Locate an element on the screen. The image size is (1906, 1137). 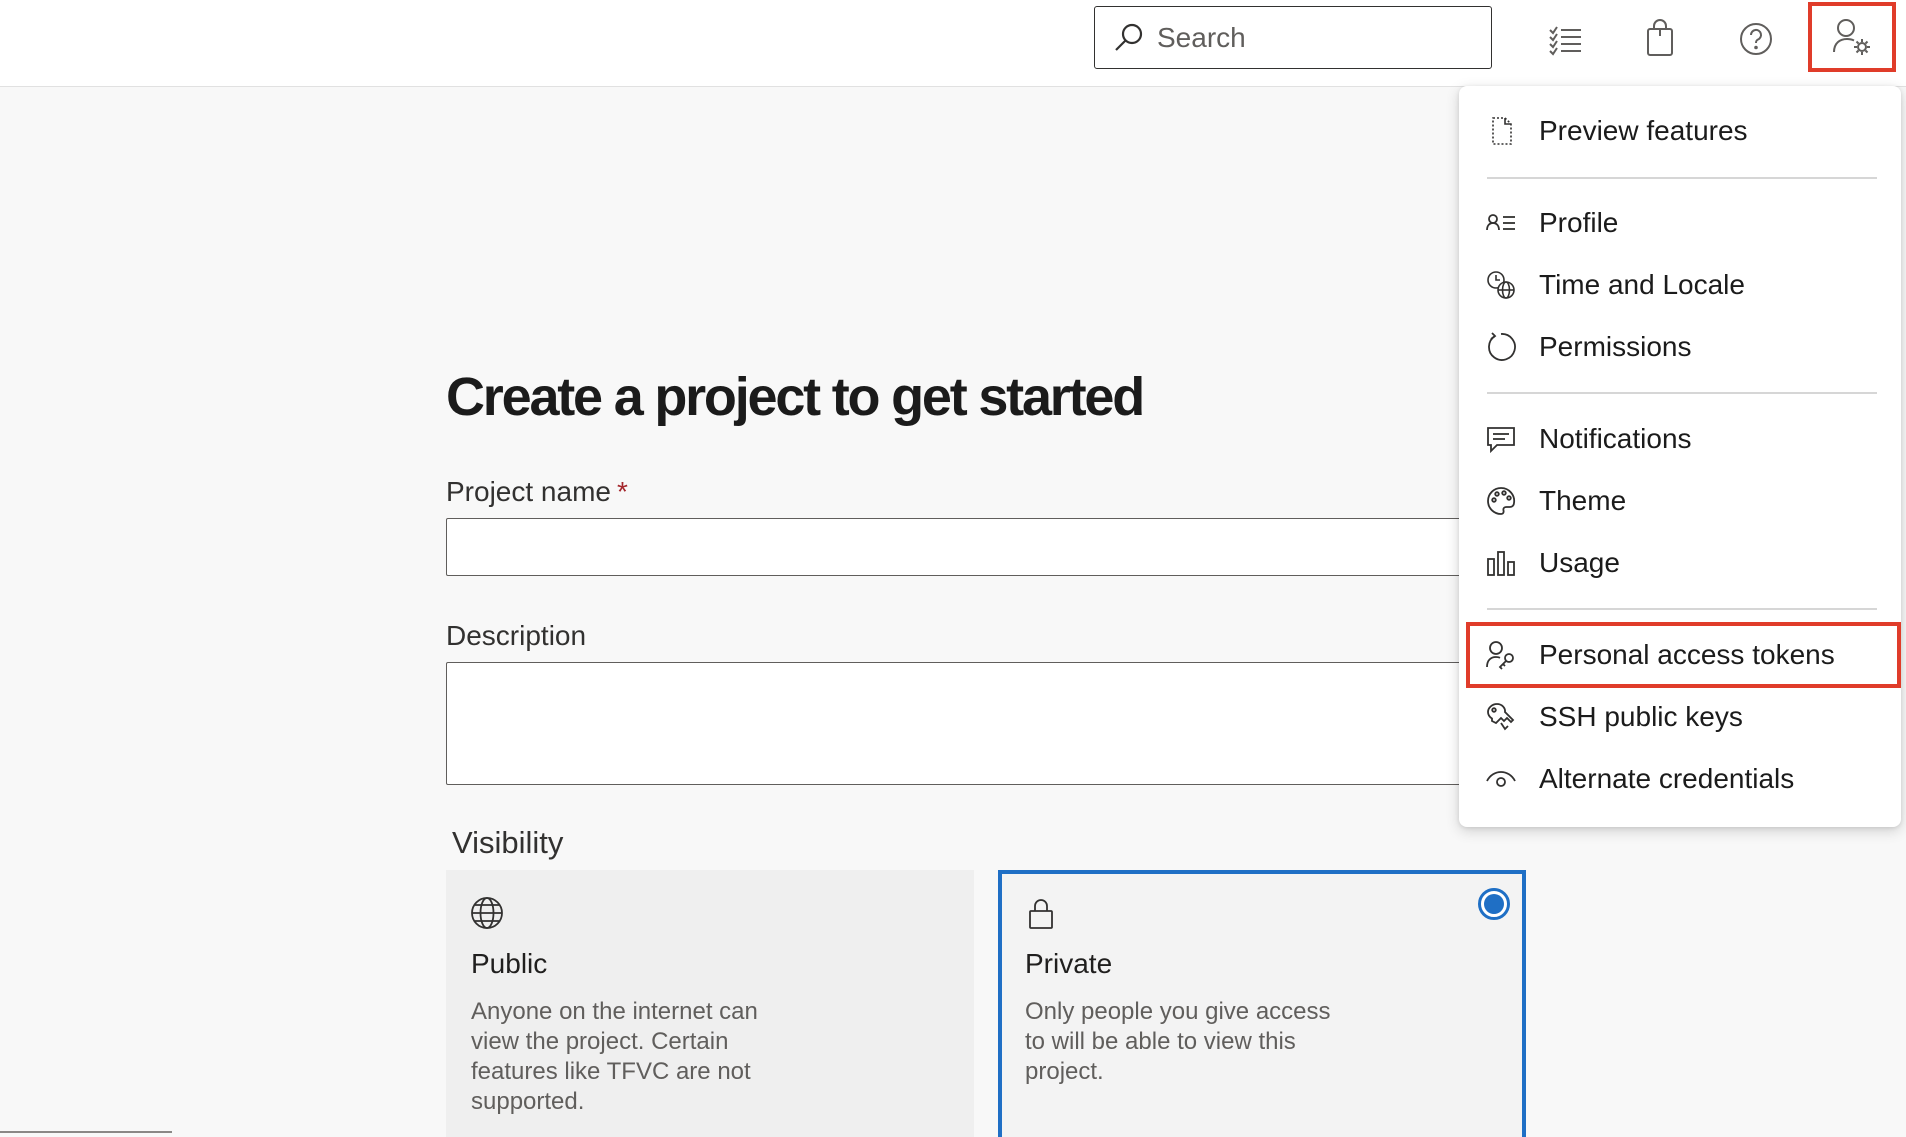
chat-message-icon is located at coordinates (1501, 439).